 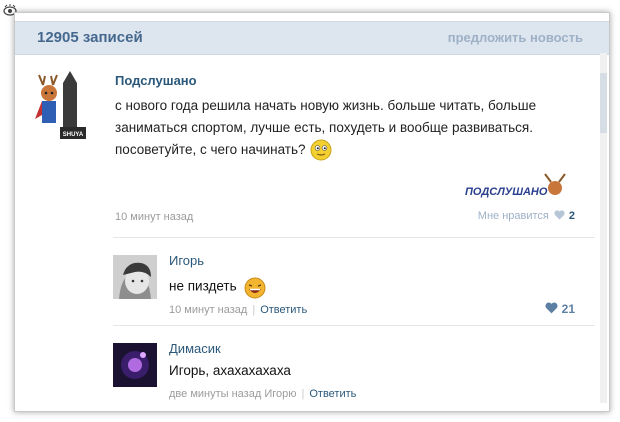 What do you see at coordinates (230, 370) in the screenshot?
I see `comment-text: Игорь, ахахахахаха` at bounding box center [230, 370].